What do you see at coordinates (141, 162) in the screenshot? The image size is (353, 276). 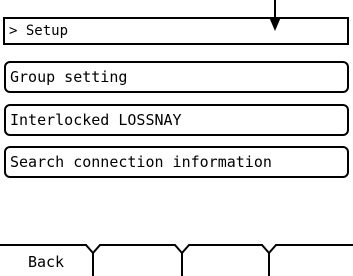 I see `search-connection-information-label: Search connection information` at bounding box center [141, 162].